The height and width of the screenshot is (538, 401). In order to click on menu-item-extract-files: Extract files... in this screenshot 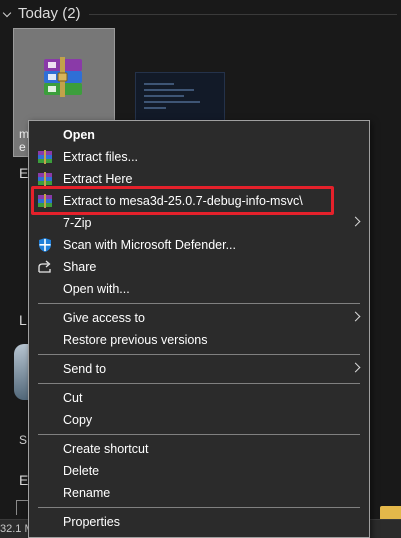, I will do `click(199, 157)`.